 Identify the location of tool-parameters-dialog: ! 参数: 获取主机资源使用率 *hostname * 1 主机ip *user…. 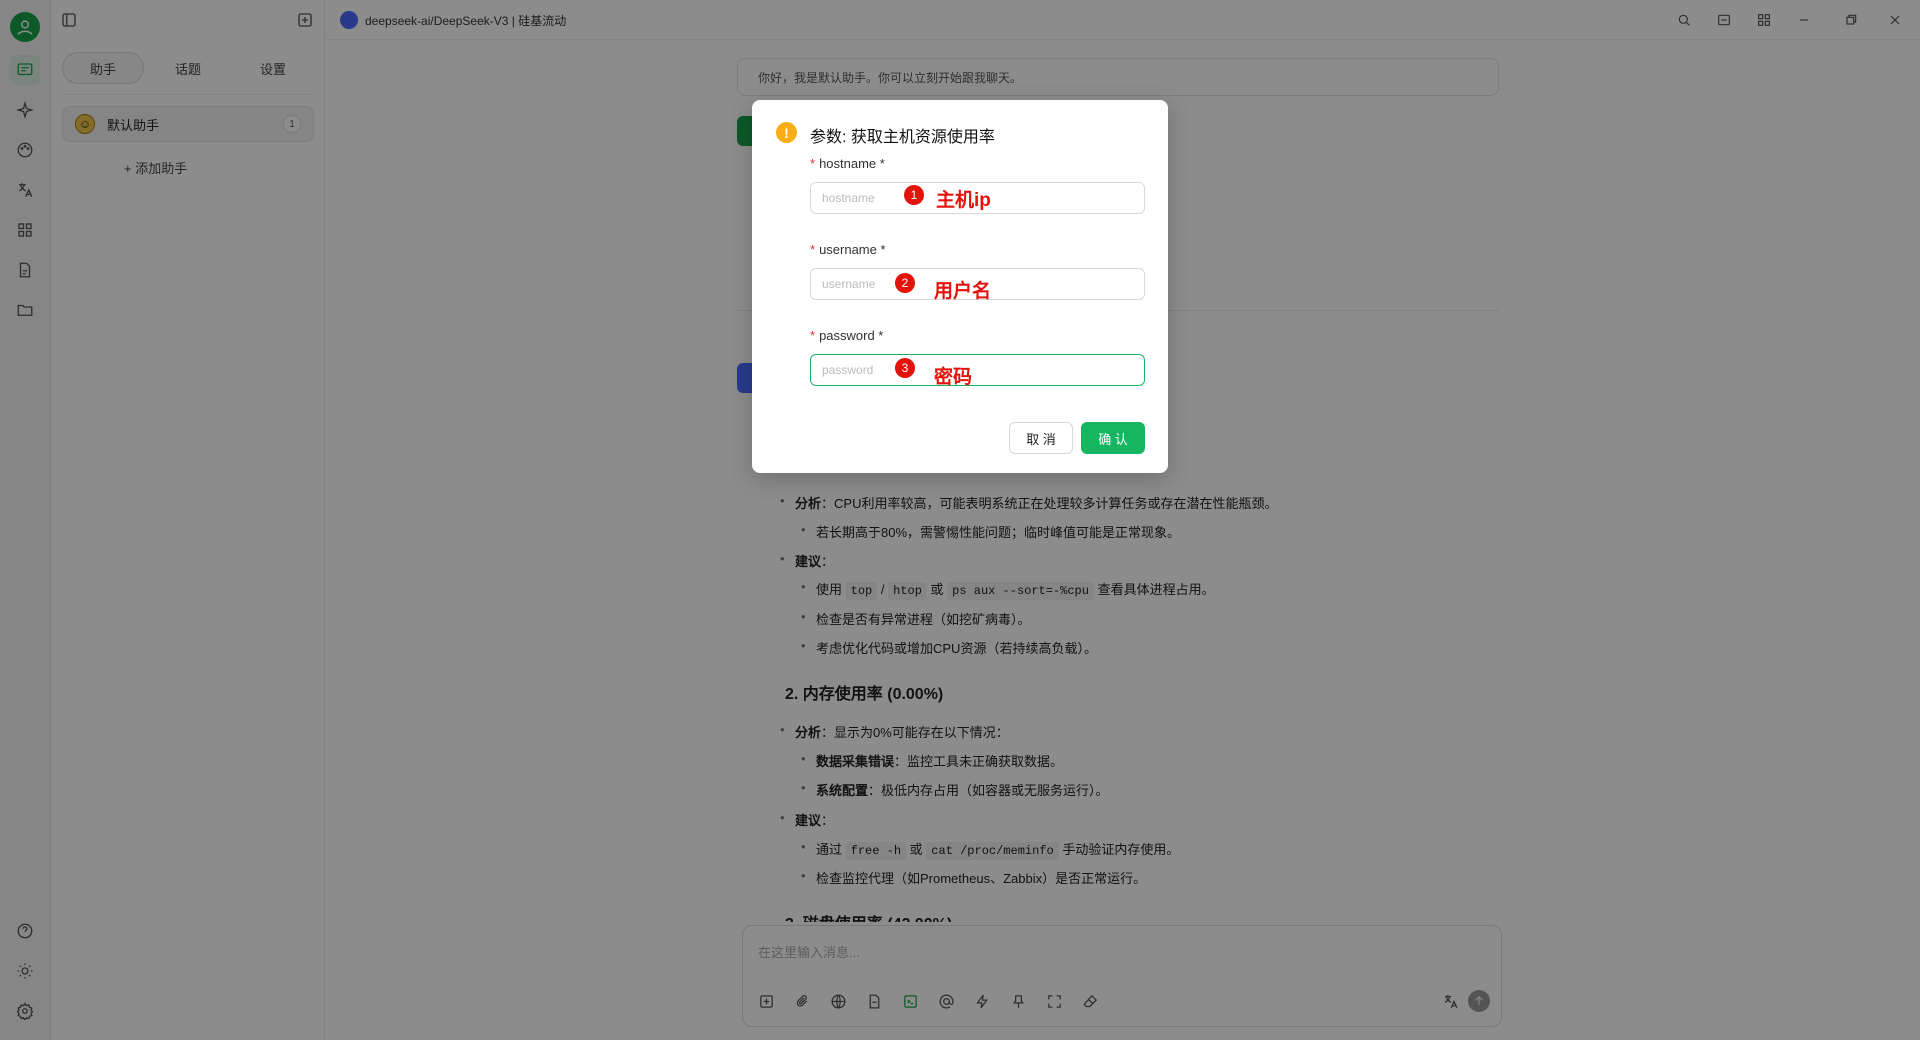
(960, 286).